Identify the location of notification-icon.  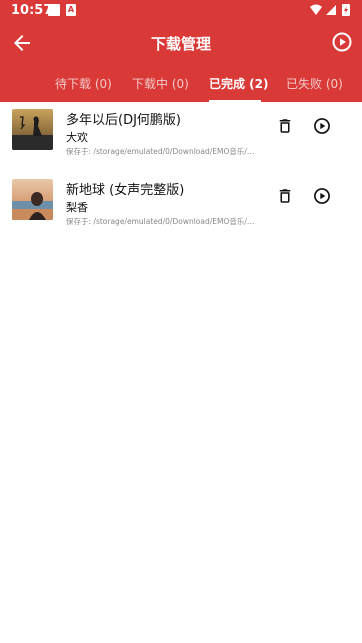
(54, 10).